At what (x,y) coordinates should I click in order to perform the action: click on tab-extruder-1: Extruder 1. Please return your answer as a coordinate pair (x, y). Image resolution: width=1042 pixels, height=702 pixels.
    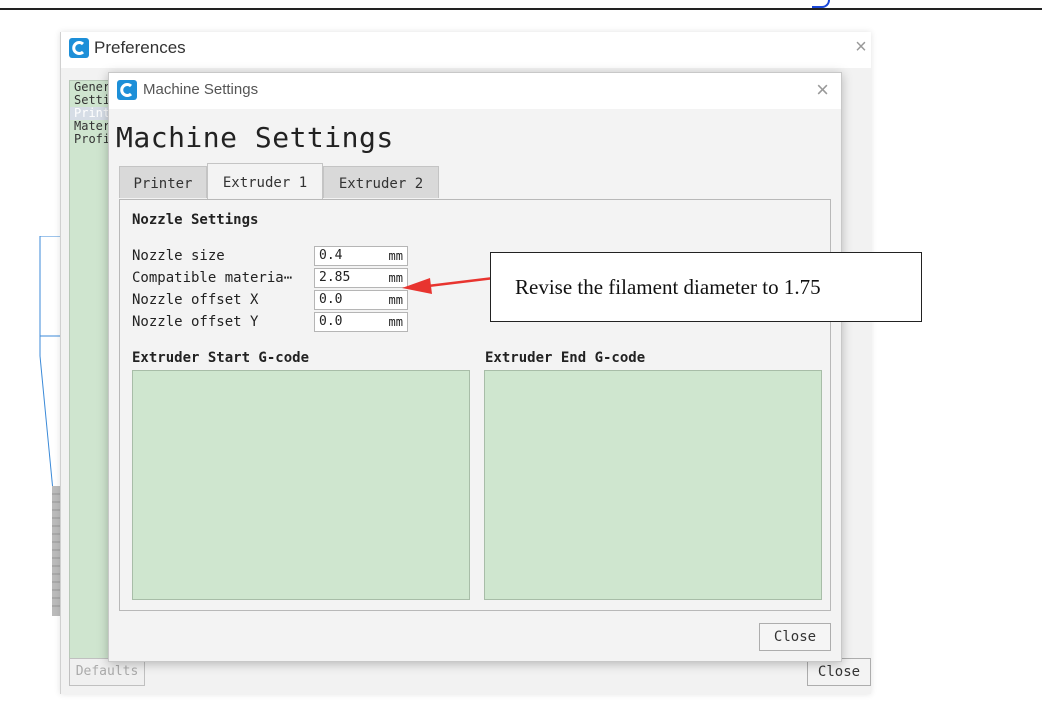
    Looking at the image, I should click on (265, 181).